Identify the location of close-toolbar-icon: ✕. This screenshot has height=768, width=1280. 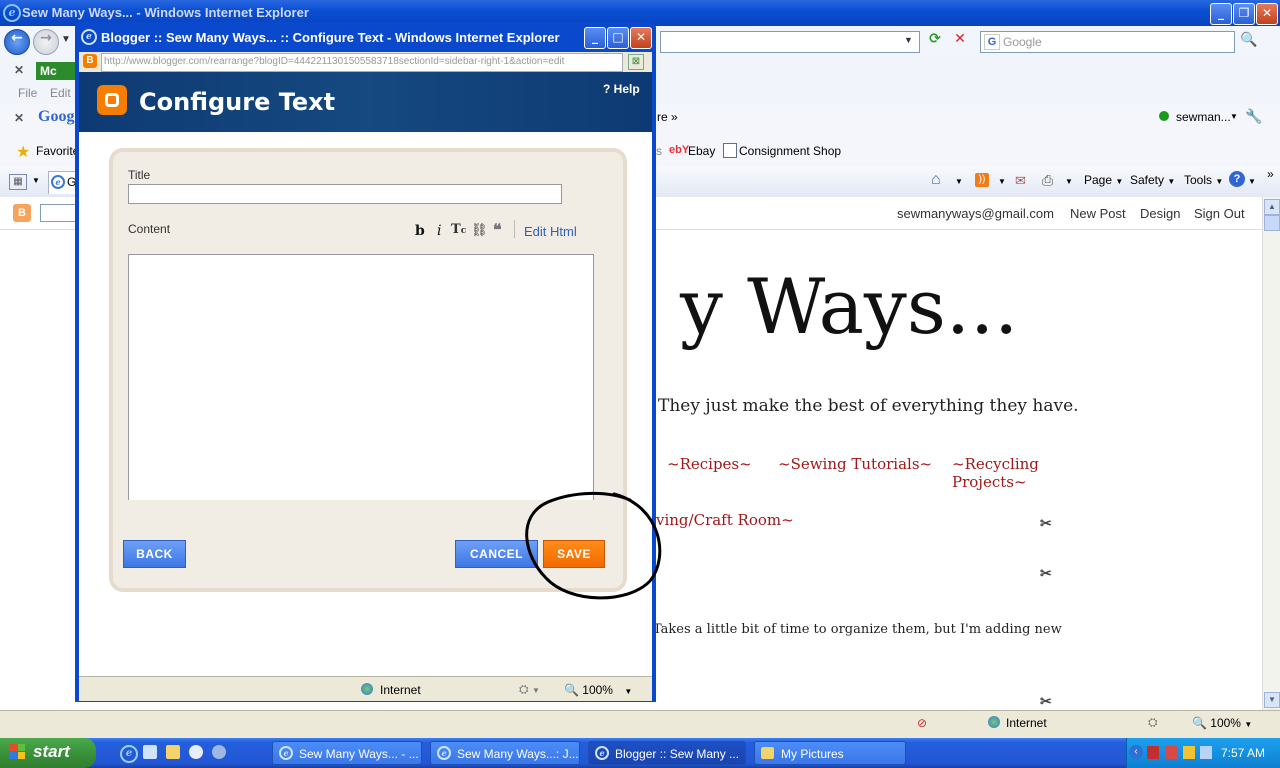
(19, 70).